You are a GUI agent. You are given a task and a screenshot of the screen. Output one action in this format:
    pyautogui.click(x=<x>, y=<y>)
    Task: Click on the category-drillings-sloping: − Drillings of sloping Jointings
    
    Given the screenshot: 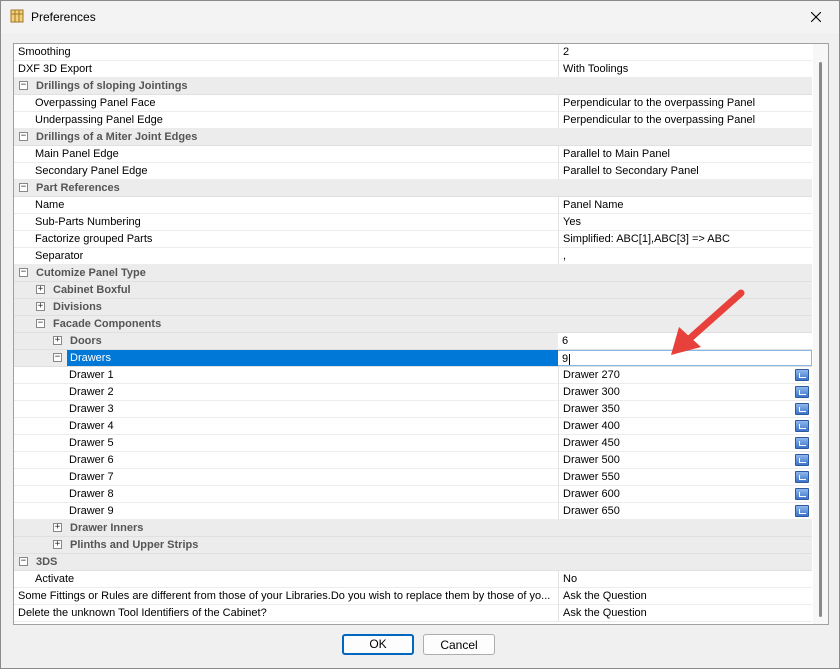 What is the action you would take?
    pyautogui.click(x=413, y=86)
    